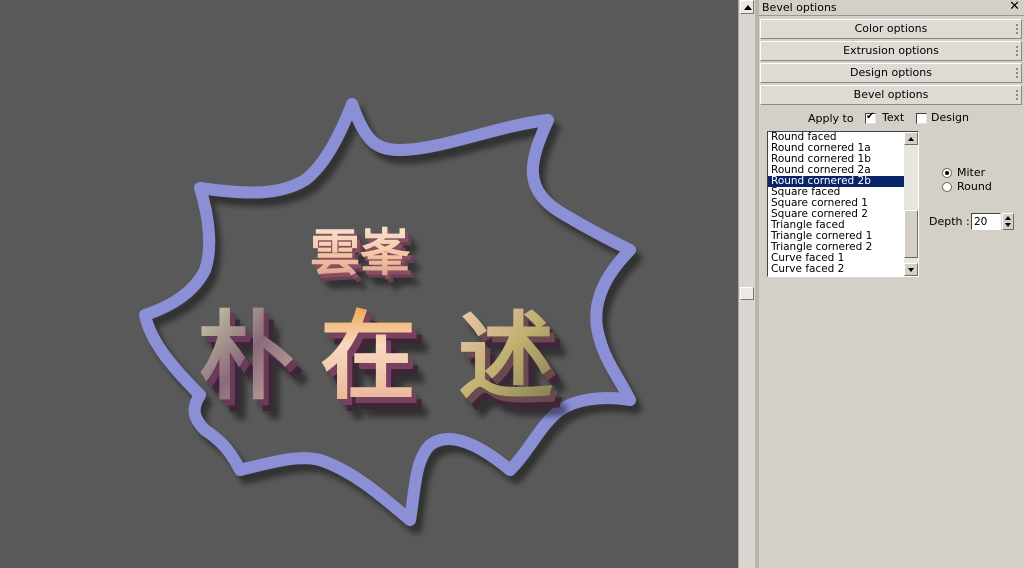 Image resolution: width=1024 pixels, height=568 pixels. Describe the element at coordinates (921, 118) in the screenshot. I see `apply-design-checkbox` at that location.